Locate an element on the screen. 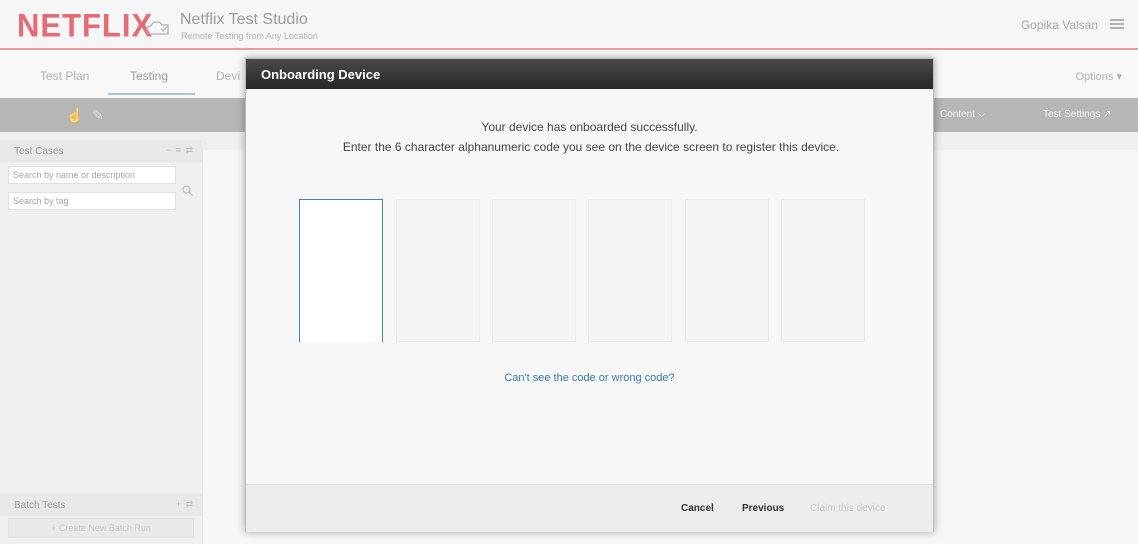 This screenshot has height=544, width=1138. claim-device-button: Claim this device is located at coordinates (848, 508).